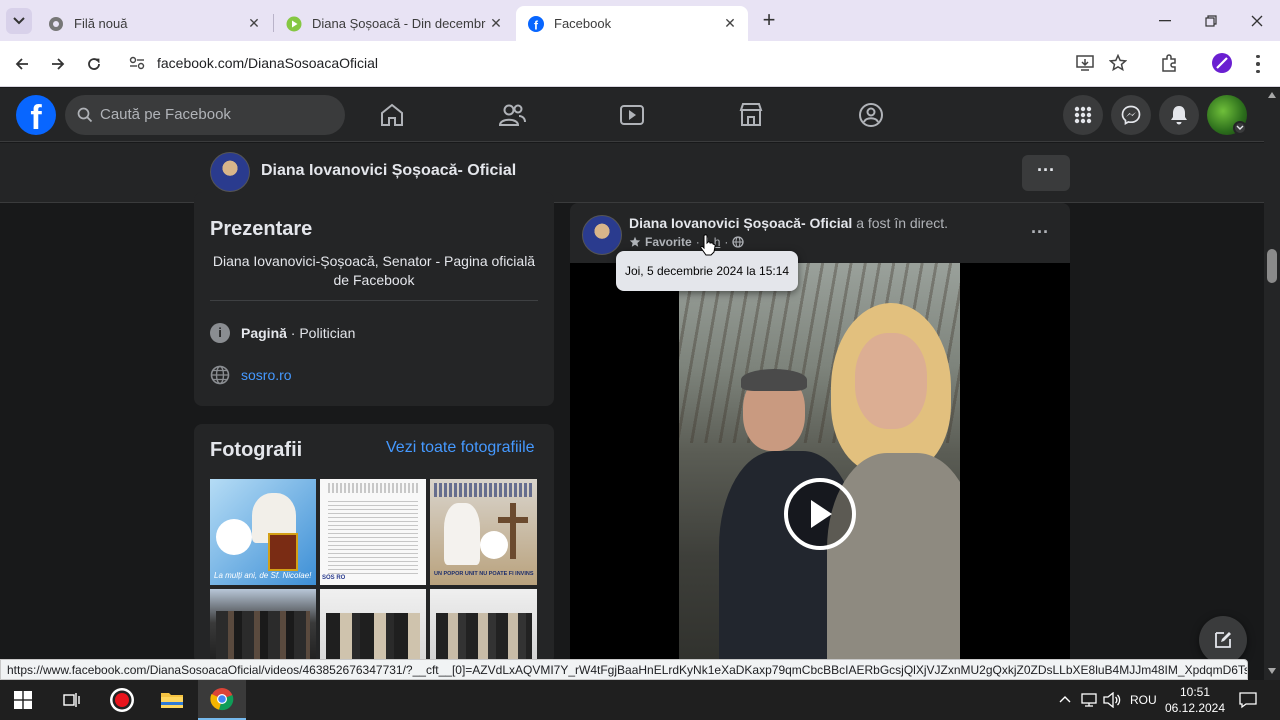 The image size is (1280, 720). What do you see at coordinates (283, 552) in the screenshot?
I see `icon-card` at bounding box center [283, 552].